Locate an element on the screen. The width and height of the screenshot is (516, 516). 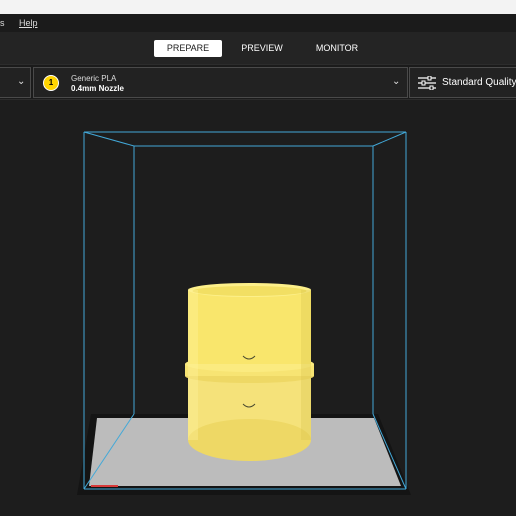
tab-prepare: PREPARE is located at coordinates (188, 48).